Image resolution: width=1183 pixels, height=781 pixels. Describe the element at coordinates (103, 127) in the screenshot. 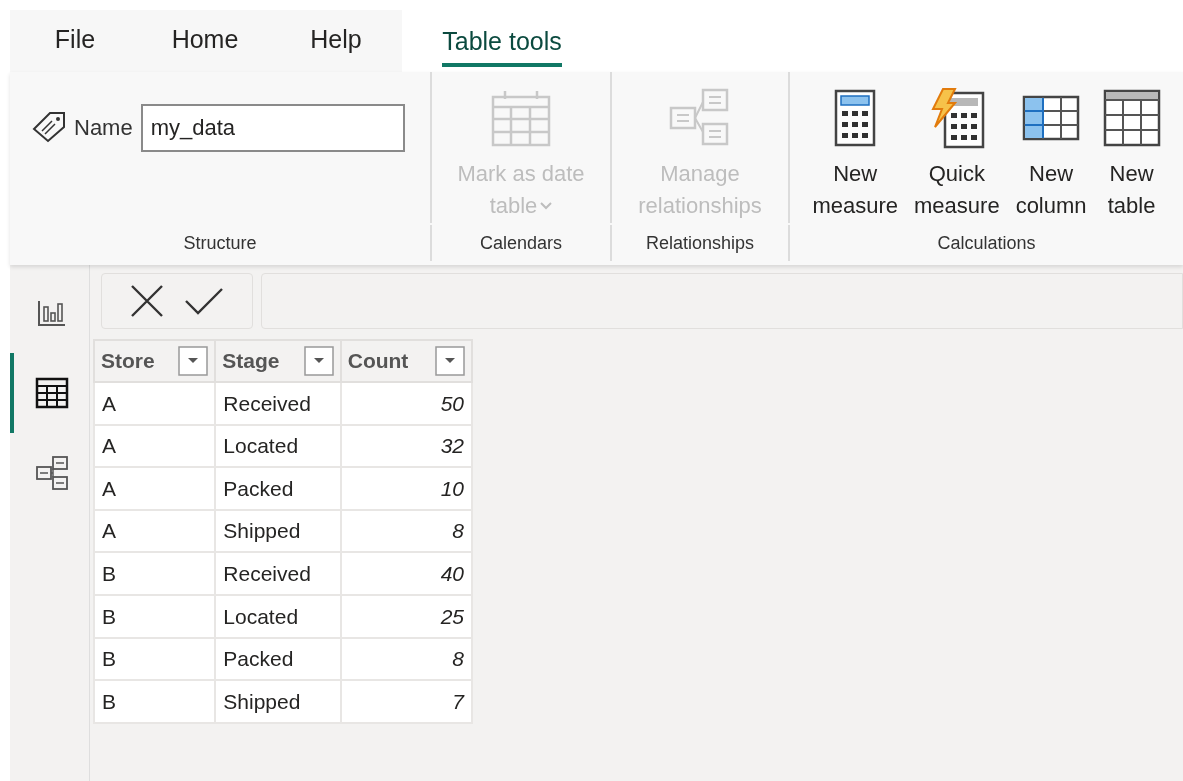

I see `name-label: Name` at that location.